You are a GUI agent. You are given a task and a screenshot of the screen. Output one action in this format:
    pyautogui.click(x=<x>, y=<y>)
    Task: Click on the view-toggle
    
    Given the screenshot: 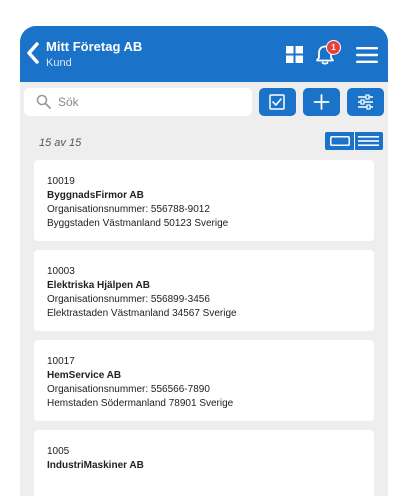 What is the action you would take?
    pyautogui.click(x=354, y=141)
    